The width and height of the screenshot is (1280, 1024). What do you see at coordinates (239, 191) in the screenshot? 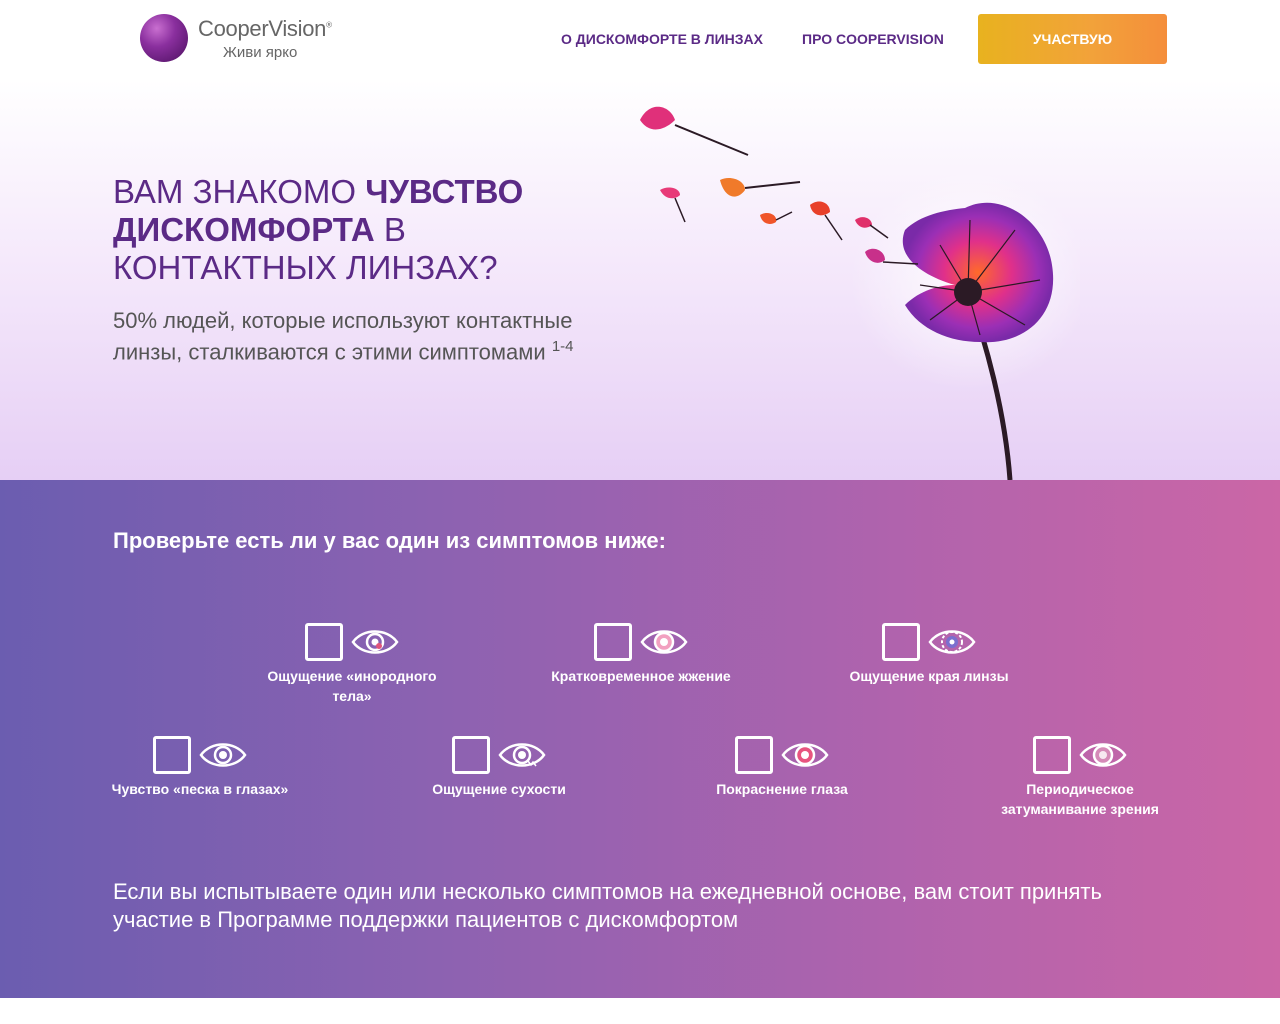
I see `hero-title-part1: ВАМ ЗНАКОМО` at bounding box center [239, 191].